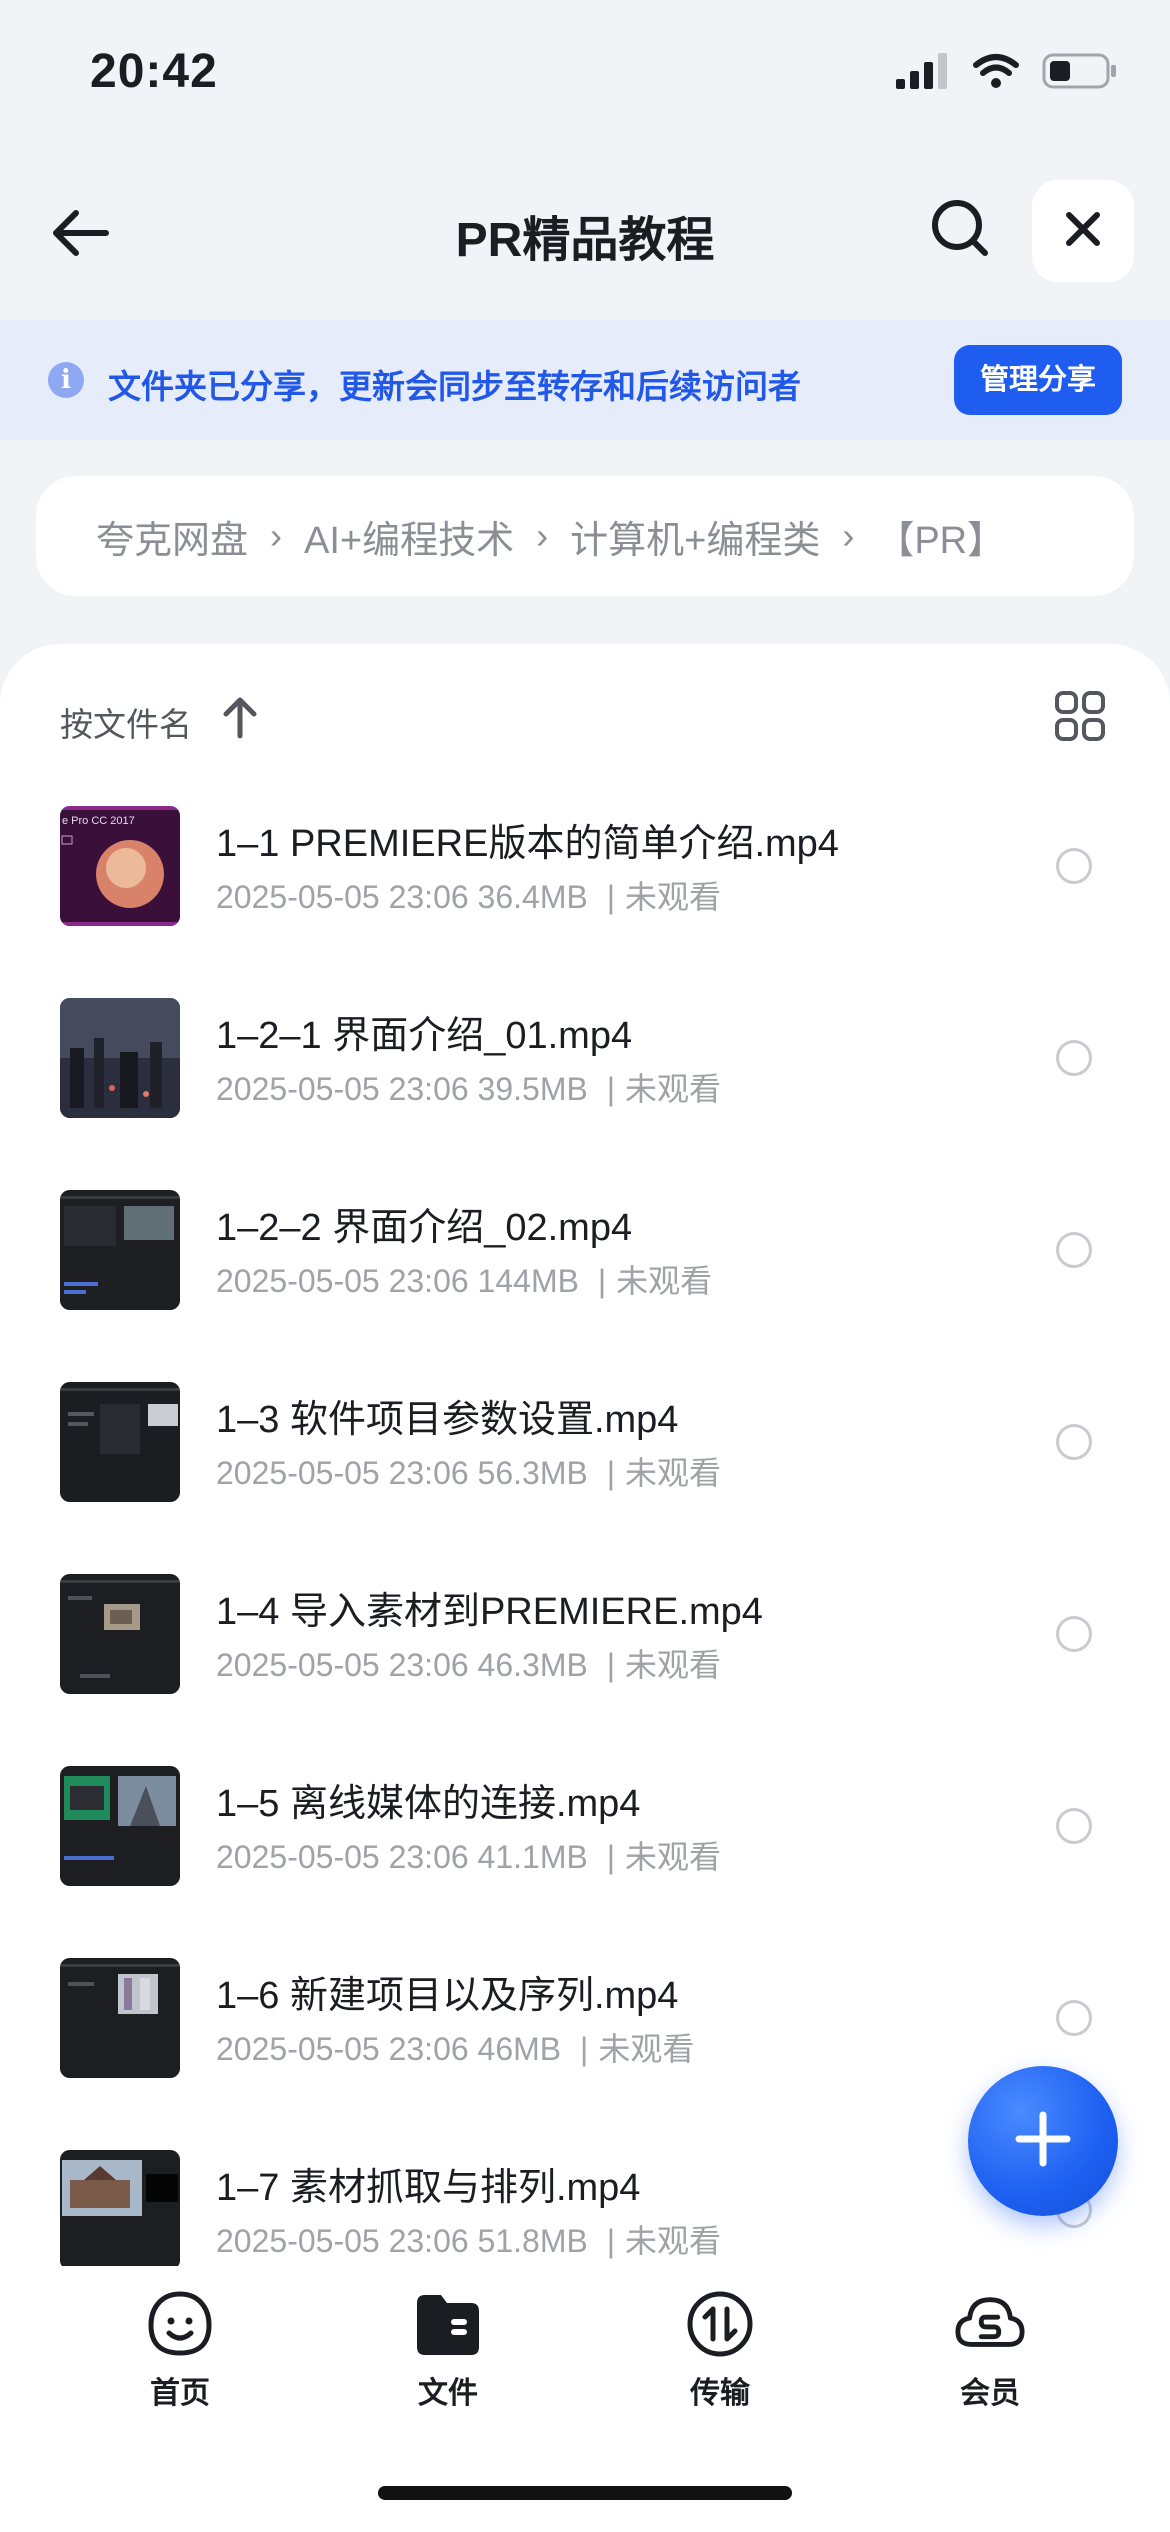  What do you see at coordinates (519, 2049) in the screenshot?
I see `file-size: 46MB` at bounding box center [519, 2049].